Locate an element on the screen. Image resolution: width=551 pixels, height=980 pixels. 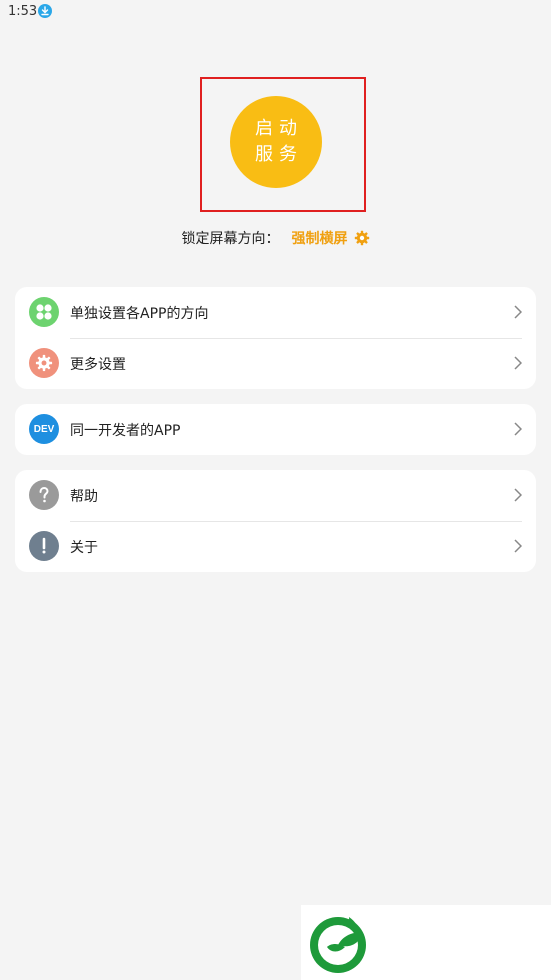
logo-area is located at coordinates (426, 942).